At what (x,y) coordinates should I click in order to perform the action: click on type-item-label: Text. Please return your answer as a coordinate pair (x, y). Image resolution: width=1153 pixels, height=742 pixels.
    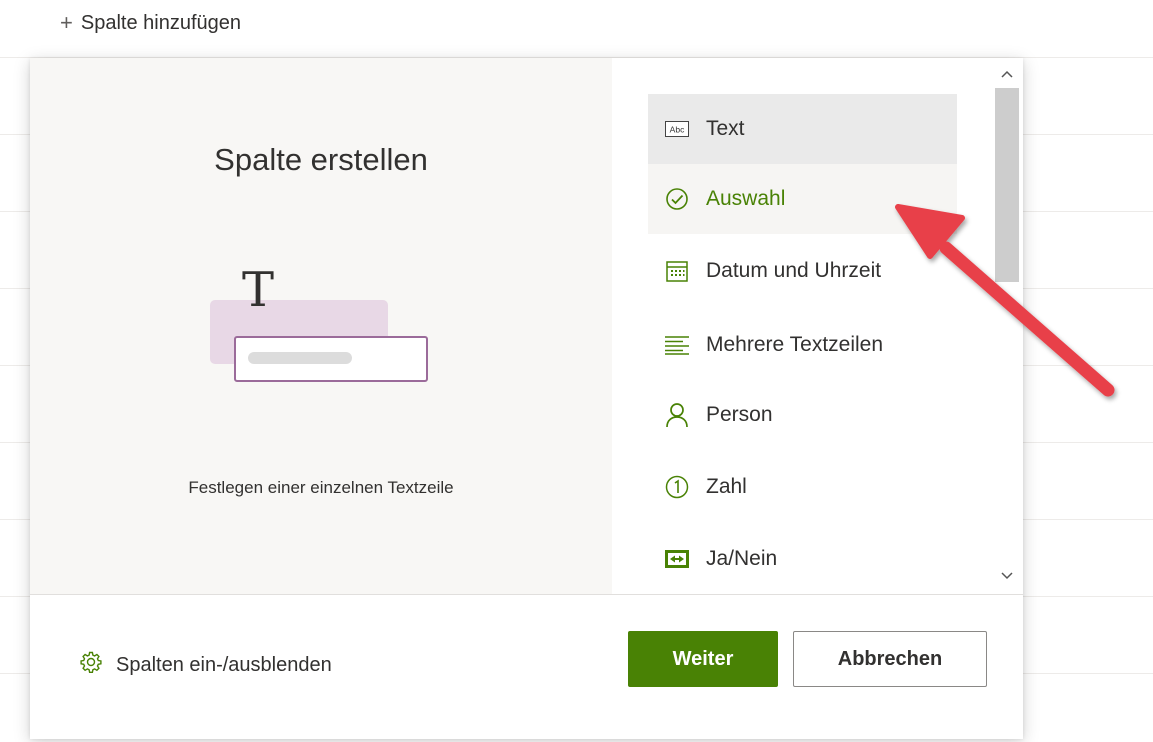
    Looking at the image, I should click on (725, 128).